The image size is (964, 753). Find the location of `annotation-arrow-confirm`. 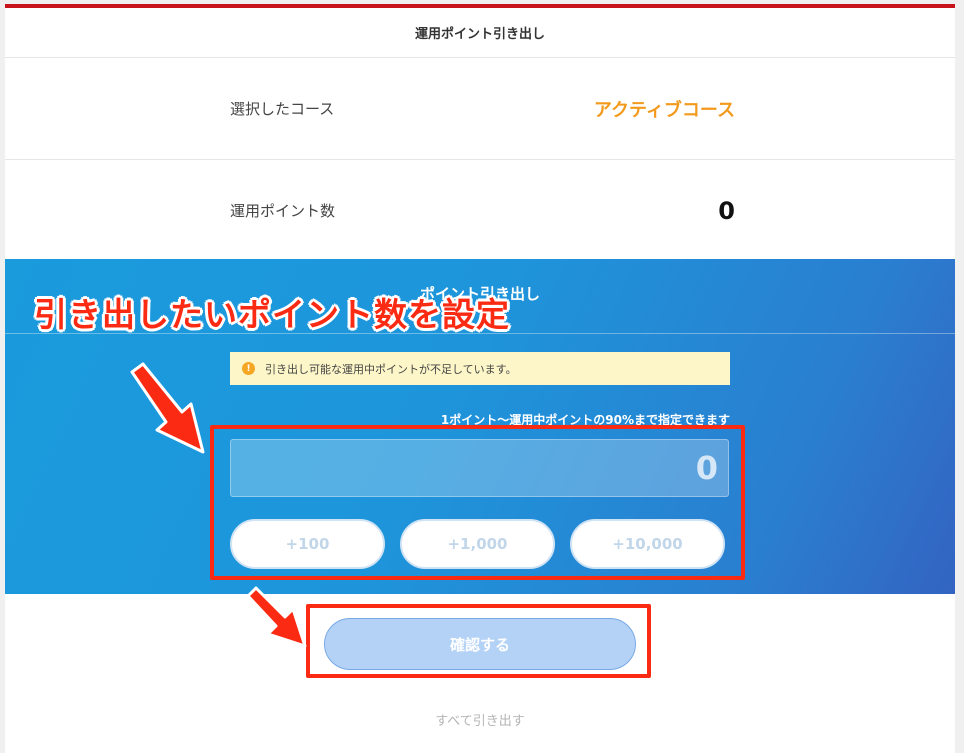

annotation-arrow-confirm is located at coordinates (276, 617).